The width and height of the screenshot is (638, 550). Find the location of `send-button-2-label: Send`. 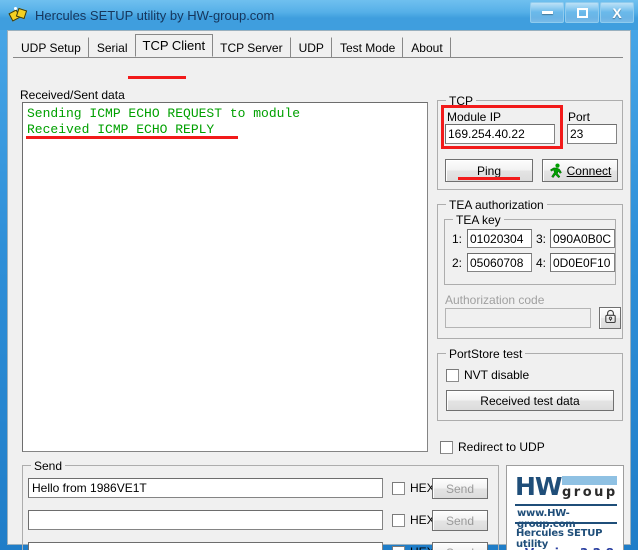

send-button-2-label: Send is located at coordinates (460, 520).